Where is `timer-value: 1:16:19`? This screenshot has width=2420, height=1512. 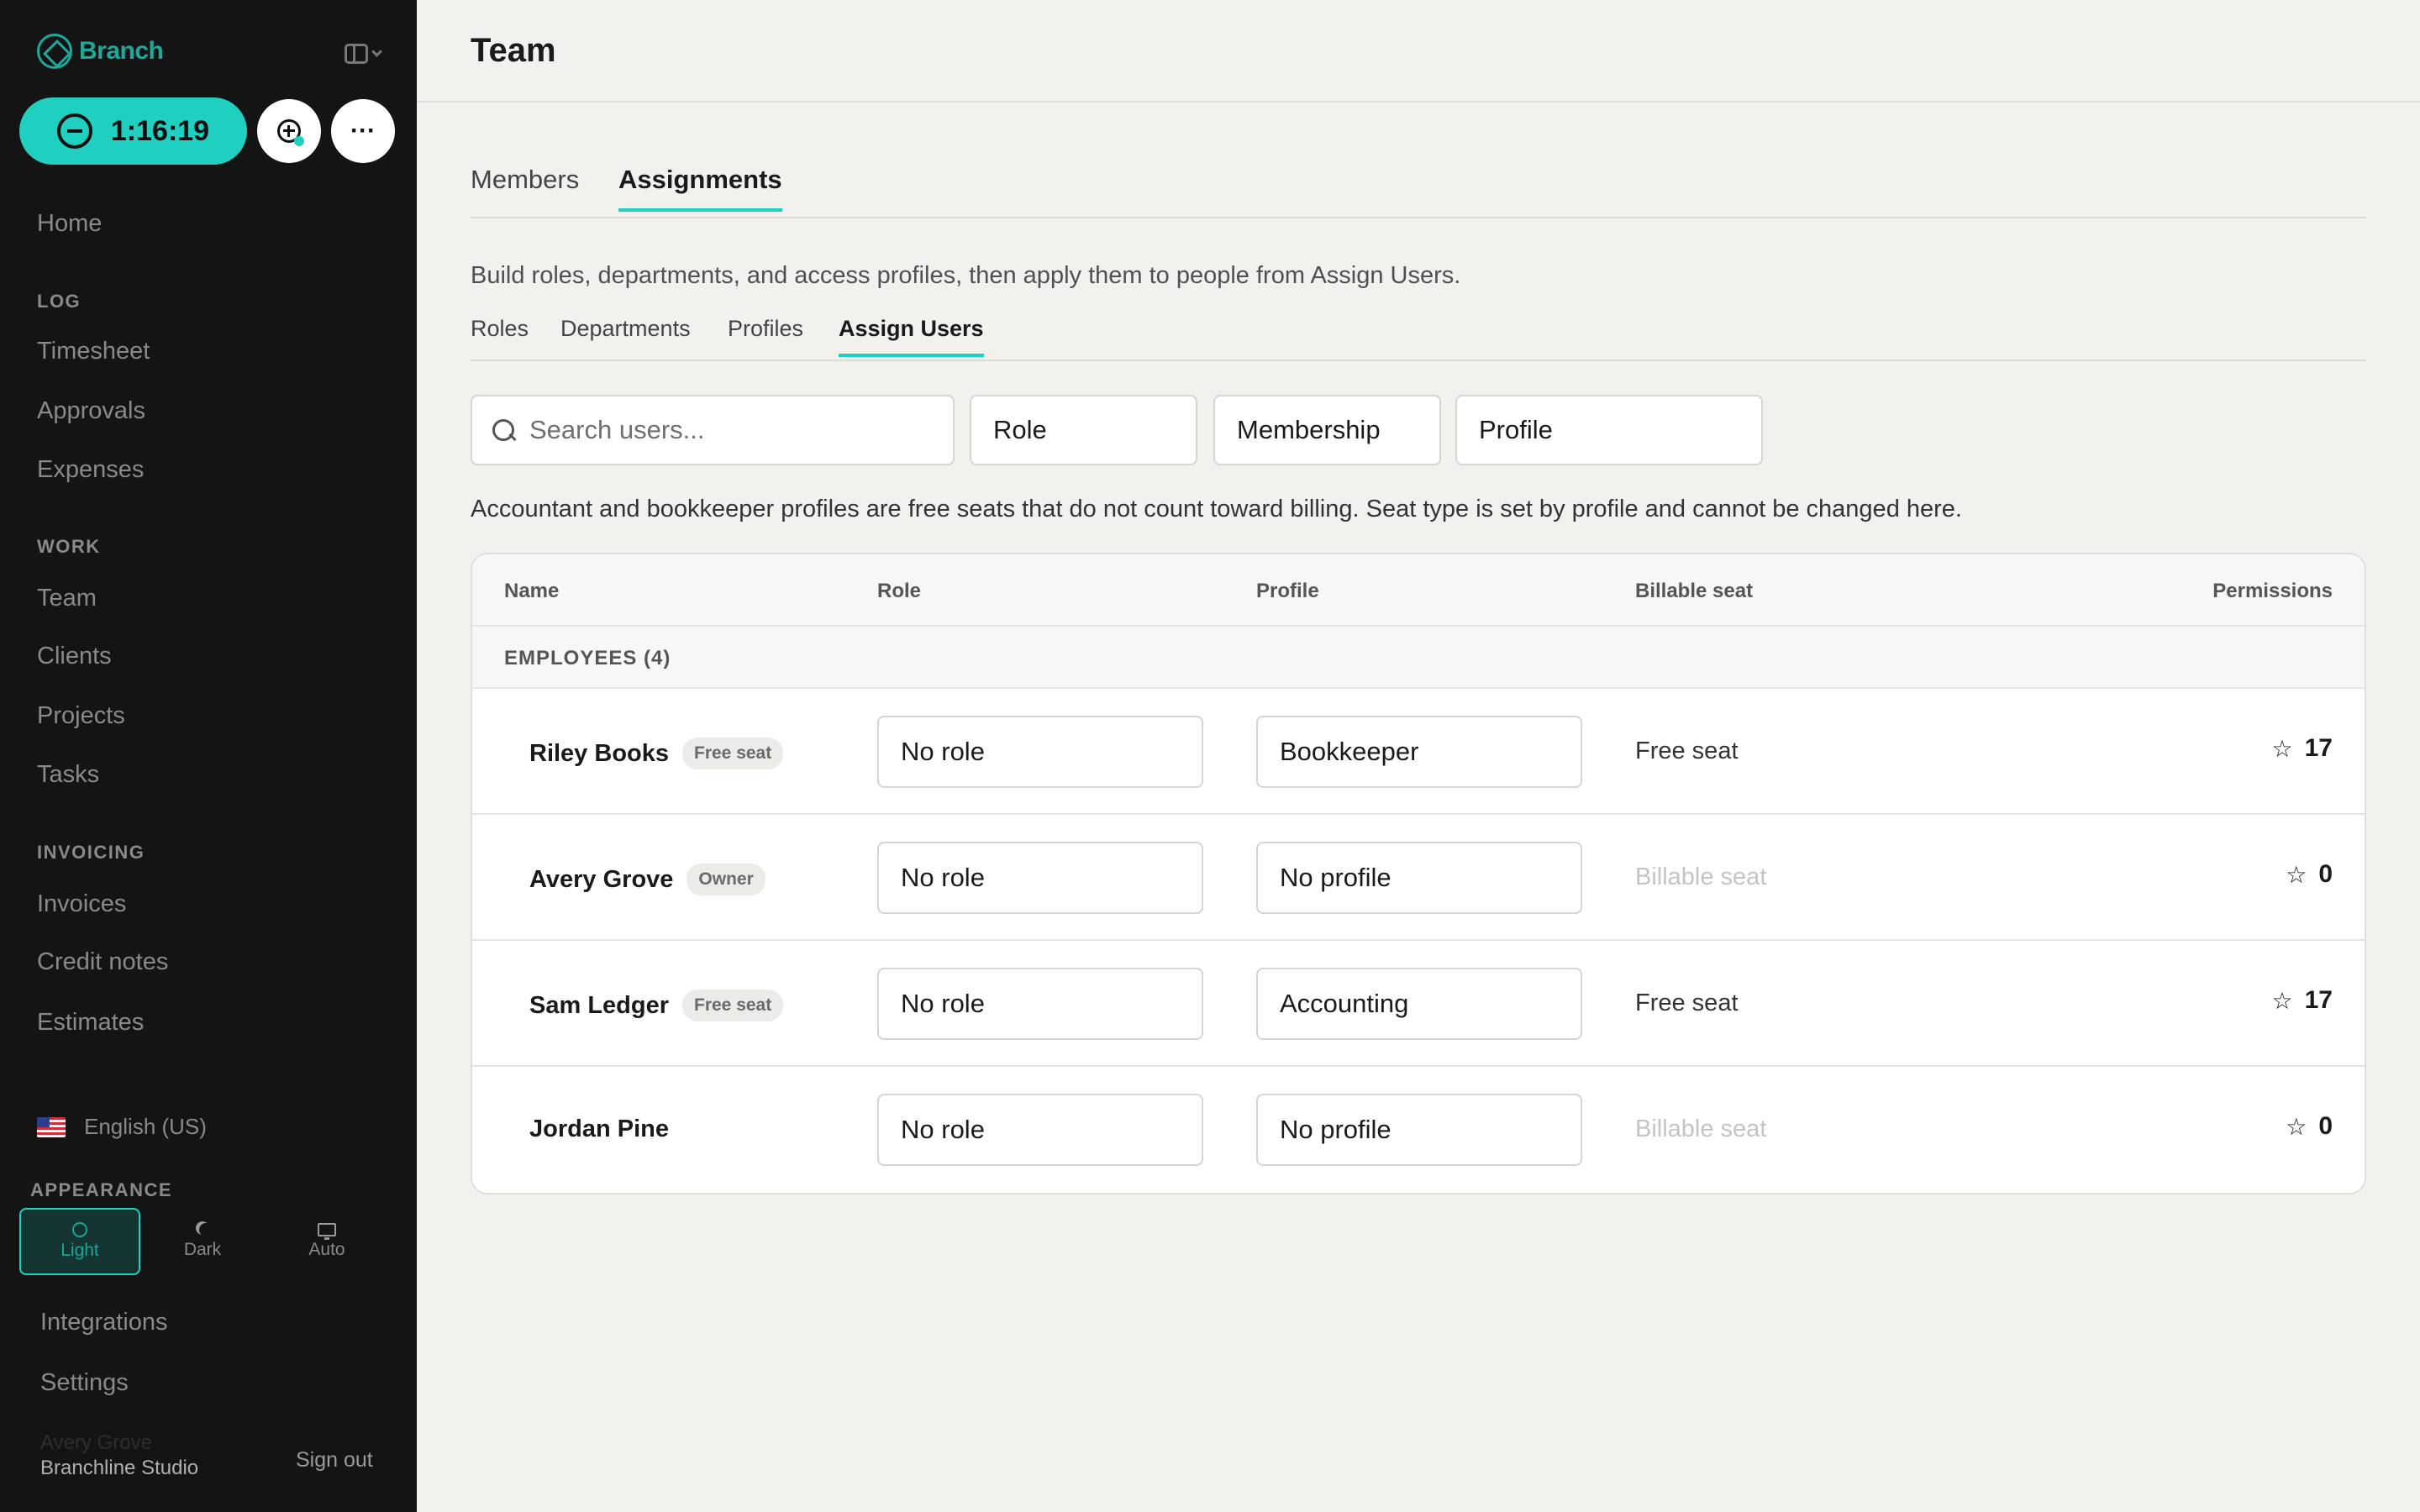 timer-value: 1:16:19 is located at coordinates (160, 130).